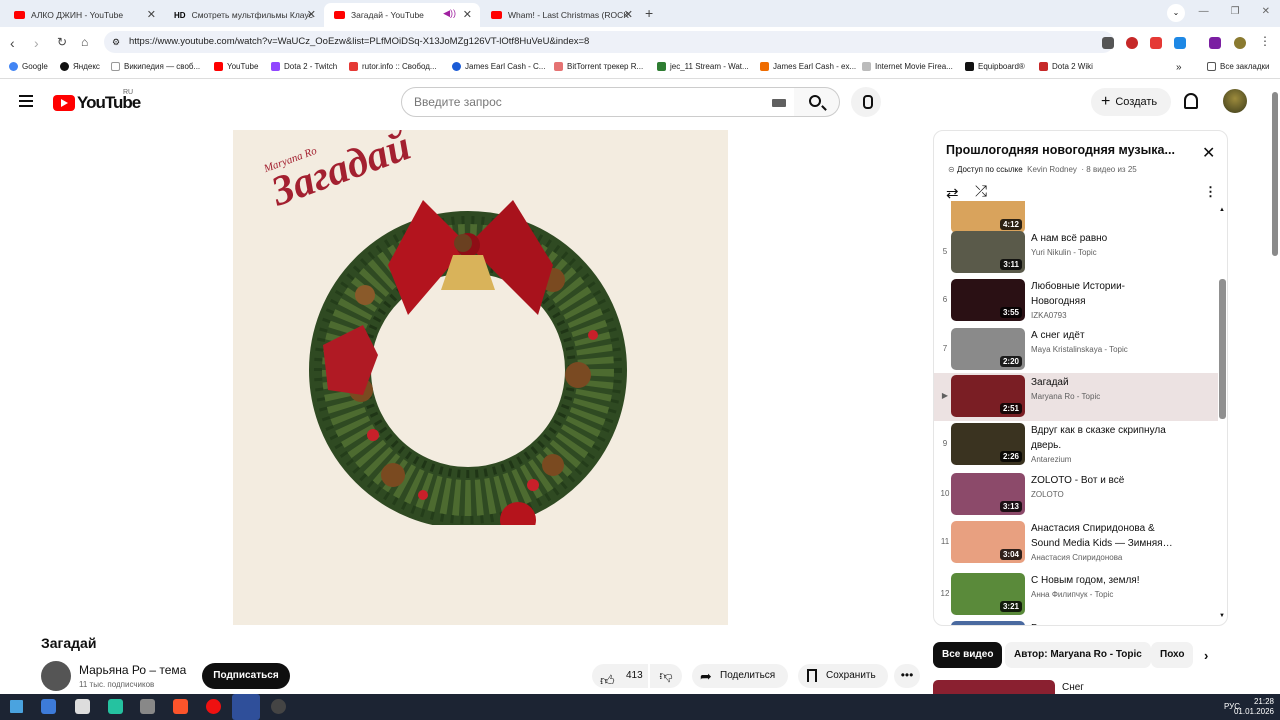 This screenshot has height=720, width=1280. Describe the element at coordinates (1222, 616) in the screenshot. I see `scroll-down-icon: ▼` at that location.